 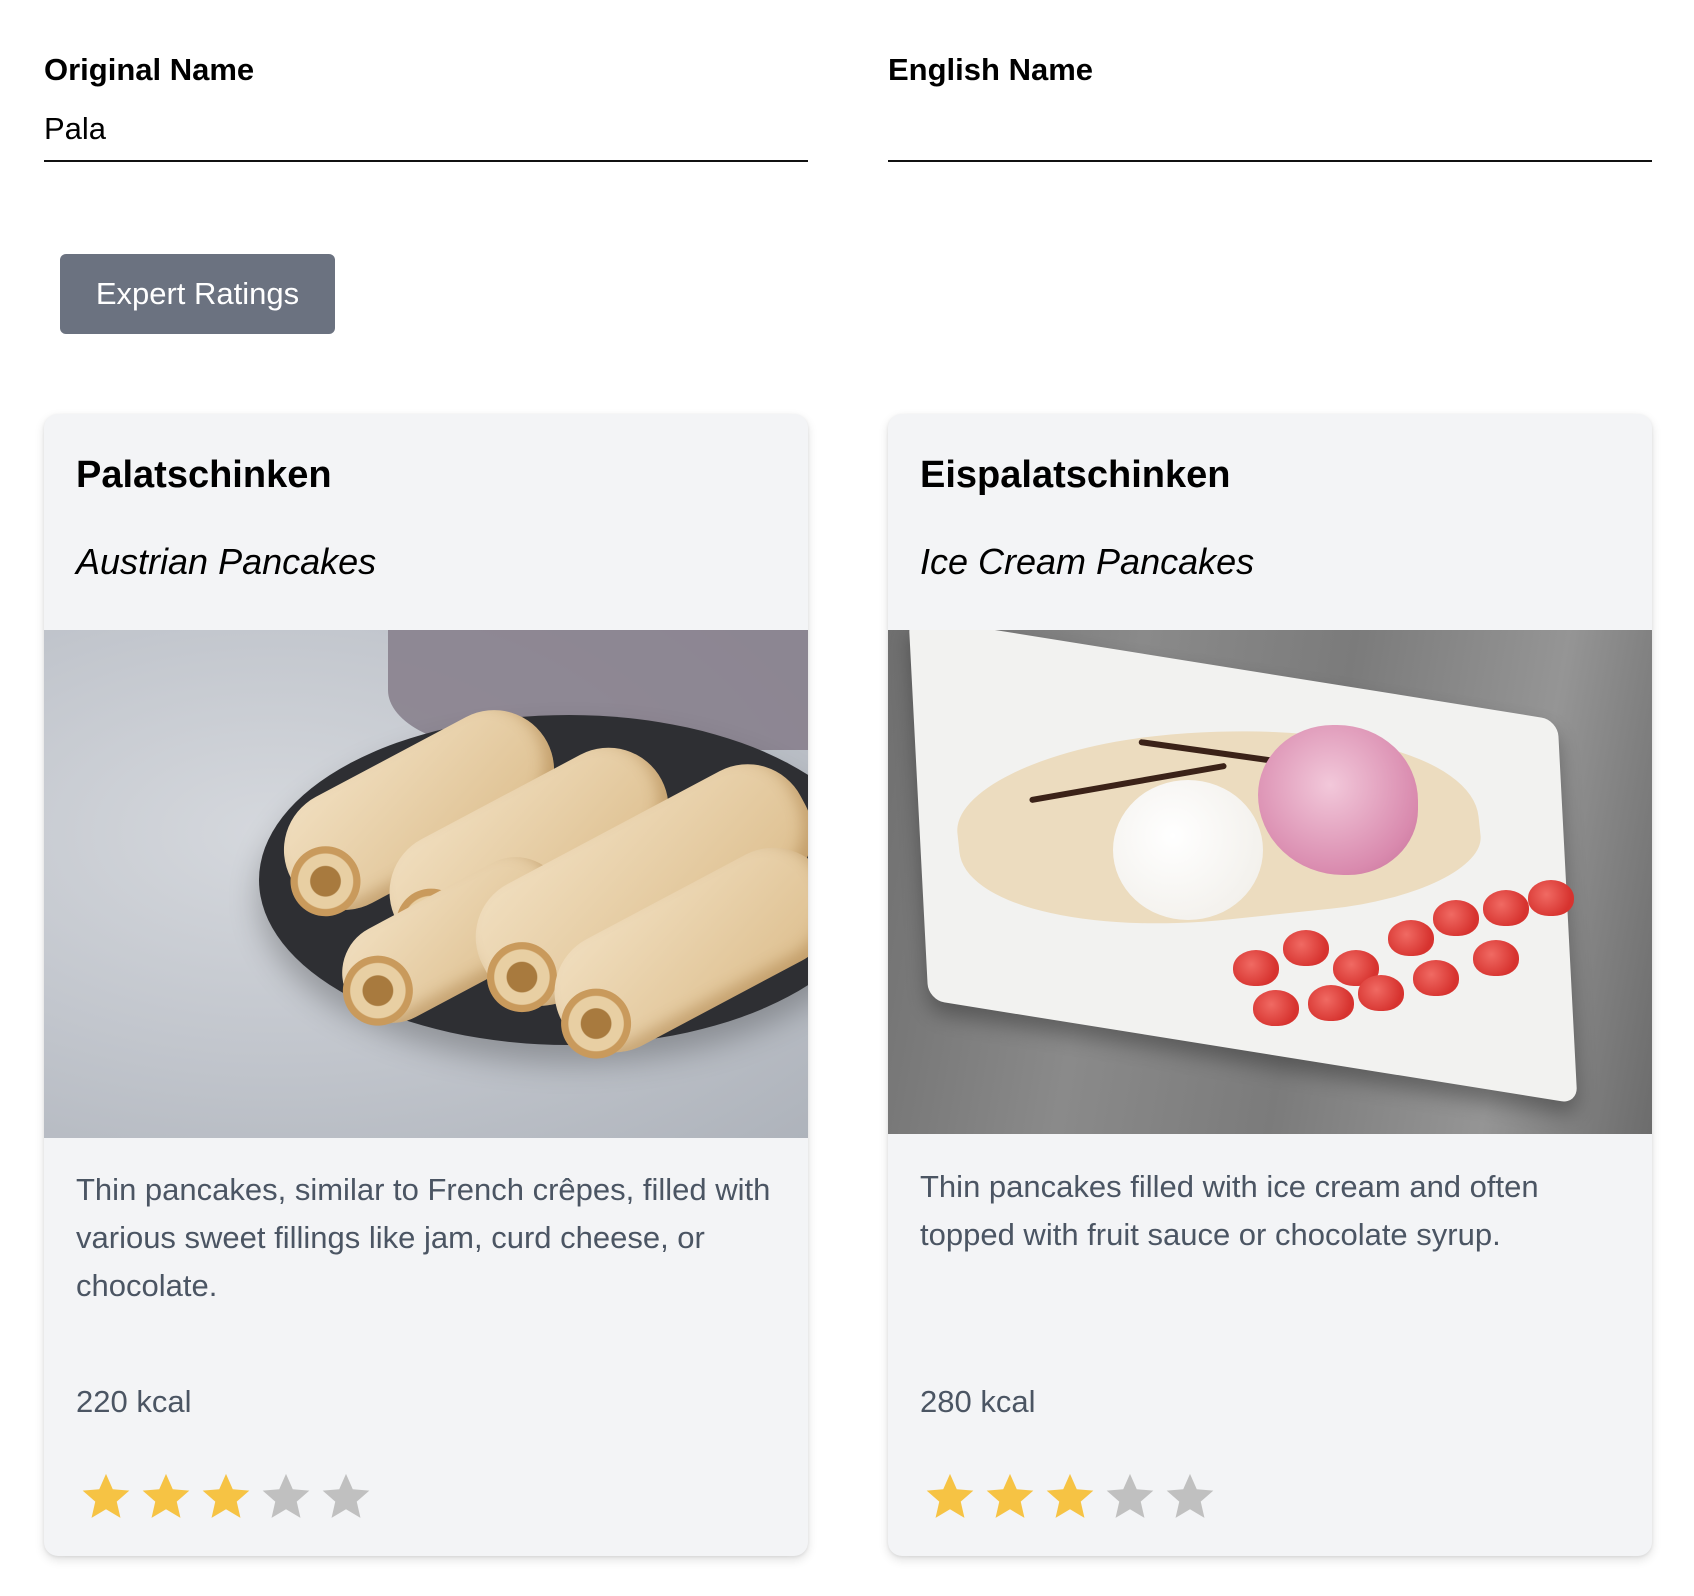 What do you see at coordinates (226, 561) in the screenshot?
I see `dish-english-name: Austrian Pancakes` at bounding box center [226, 561].